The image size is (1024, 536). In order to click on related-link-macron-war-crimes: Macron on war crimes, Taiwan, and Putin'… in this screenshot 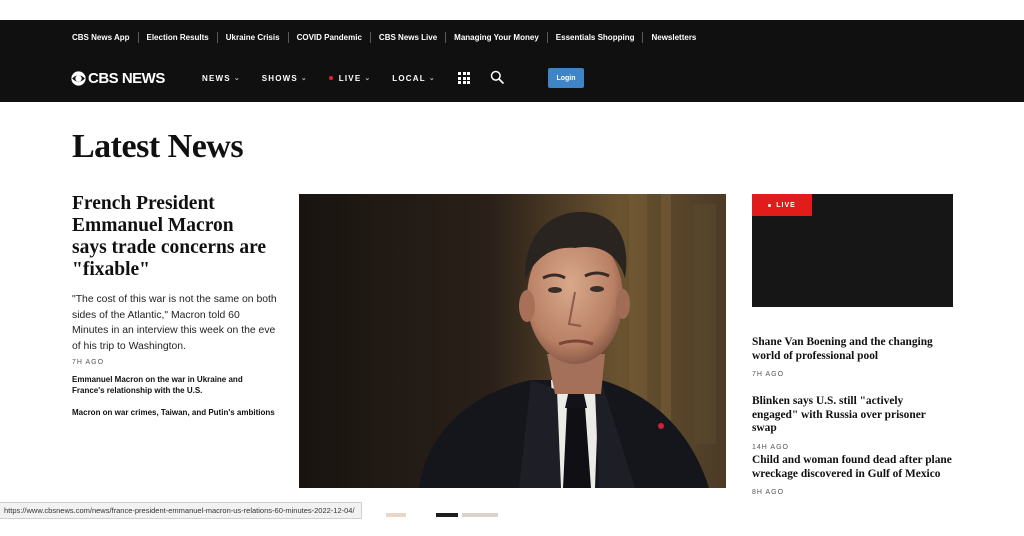, I will do `click(174, 412)`.